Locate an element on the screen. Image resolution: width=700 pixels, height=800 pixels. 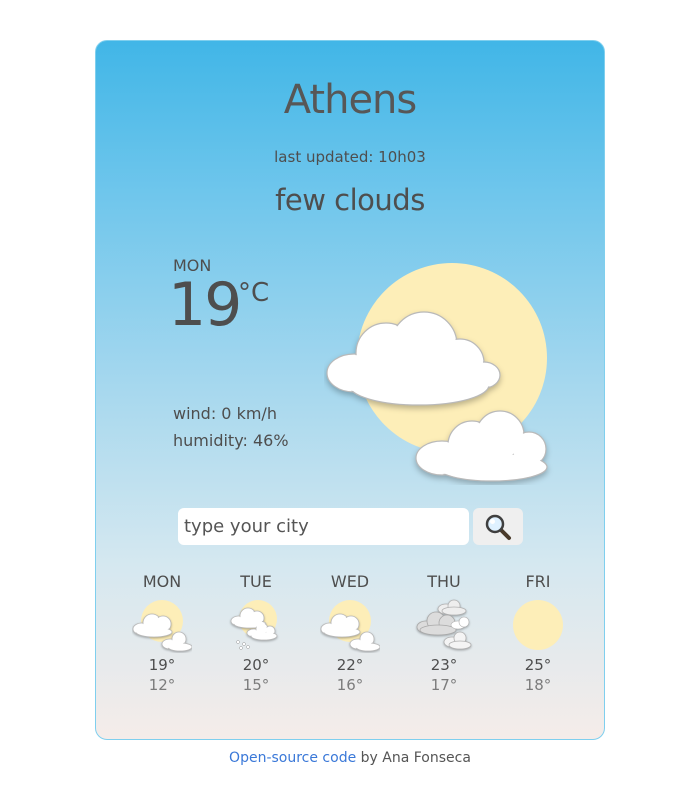
sun-with-clouds-icon is located at coordinates (437, 372).